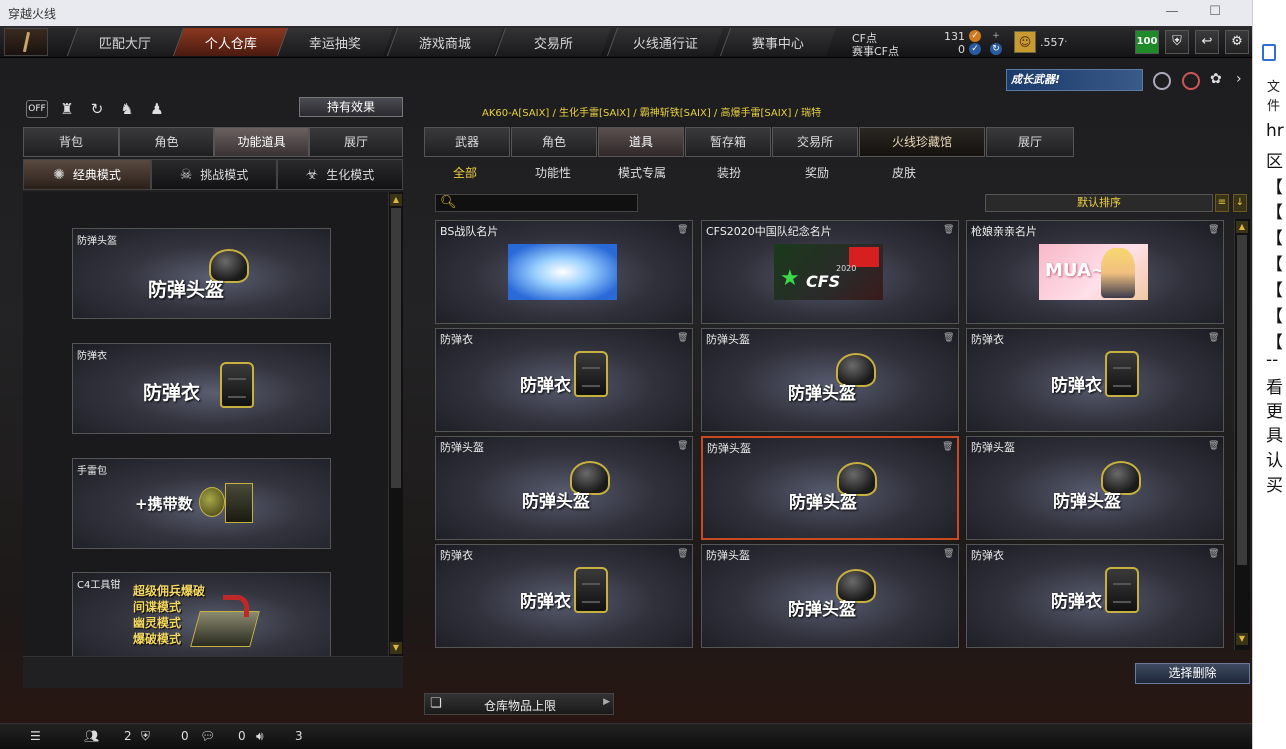  I want to click on grid-scroll-down-icon: ▼, so click(1242, 639).